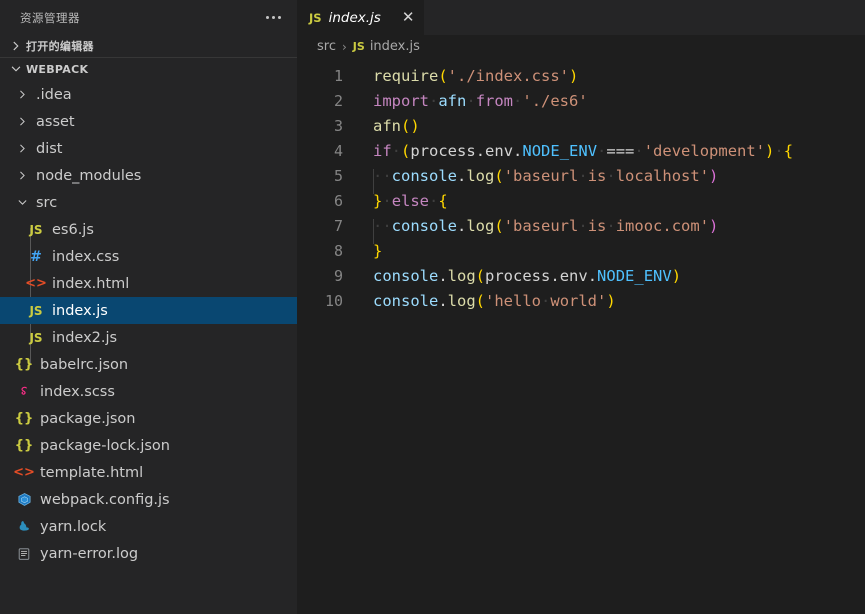 Image resolution: width=865 pixels, height=614 pixels. Describe the element at coordinates (105, 499) in the screenshot. I see `tree-item-label: webpack.config.js` at that location.